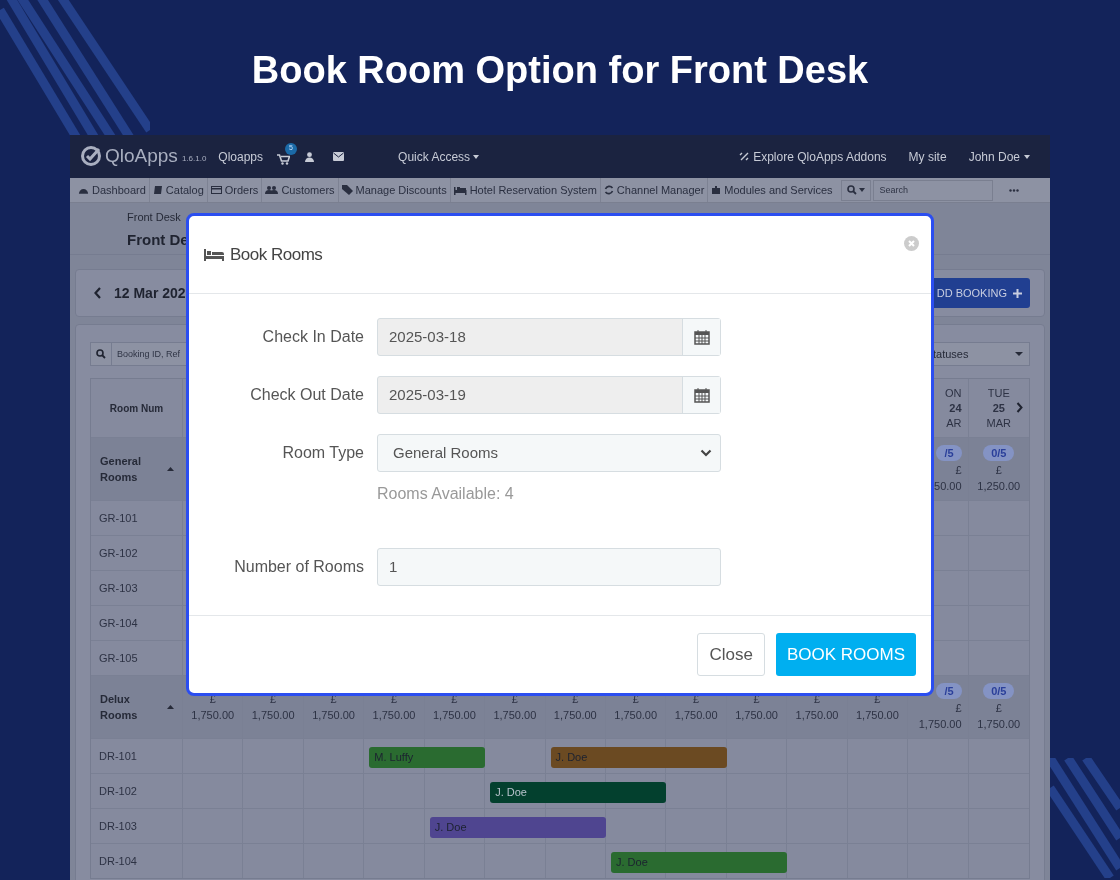 This screenshot has height=880, width=1120. Describe the element at coordinates (998, 423) in the screenshot. I see `month-label: MAR` at that location.